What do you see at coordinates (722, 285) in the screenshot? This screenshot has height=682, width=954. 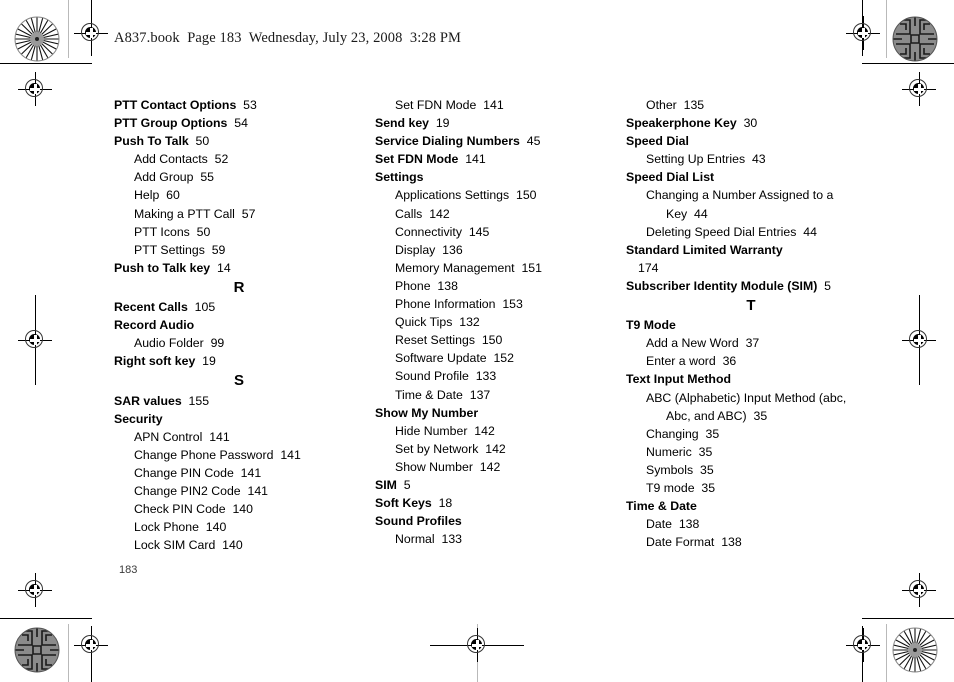 I see `index-entry-label: Subscriber Identity Module (SIM)` at bounding box center [722, 285].